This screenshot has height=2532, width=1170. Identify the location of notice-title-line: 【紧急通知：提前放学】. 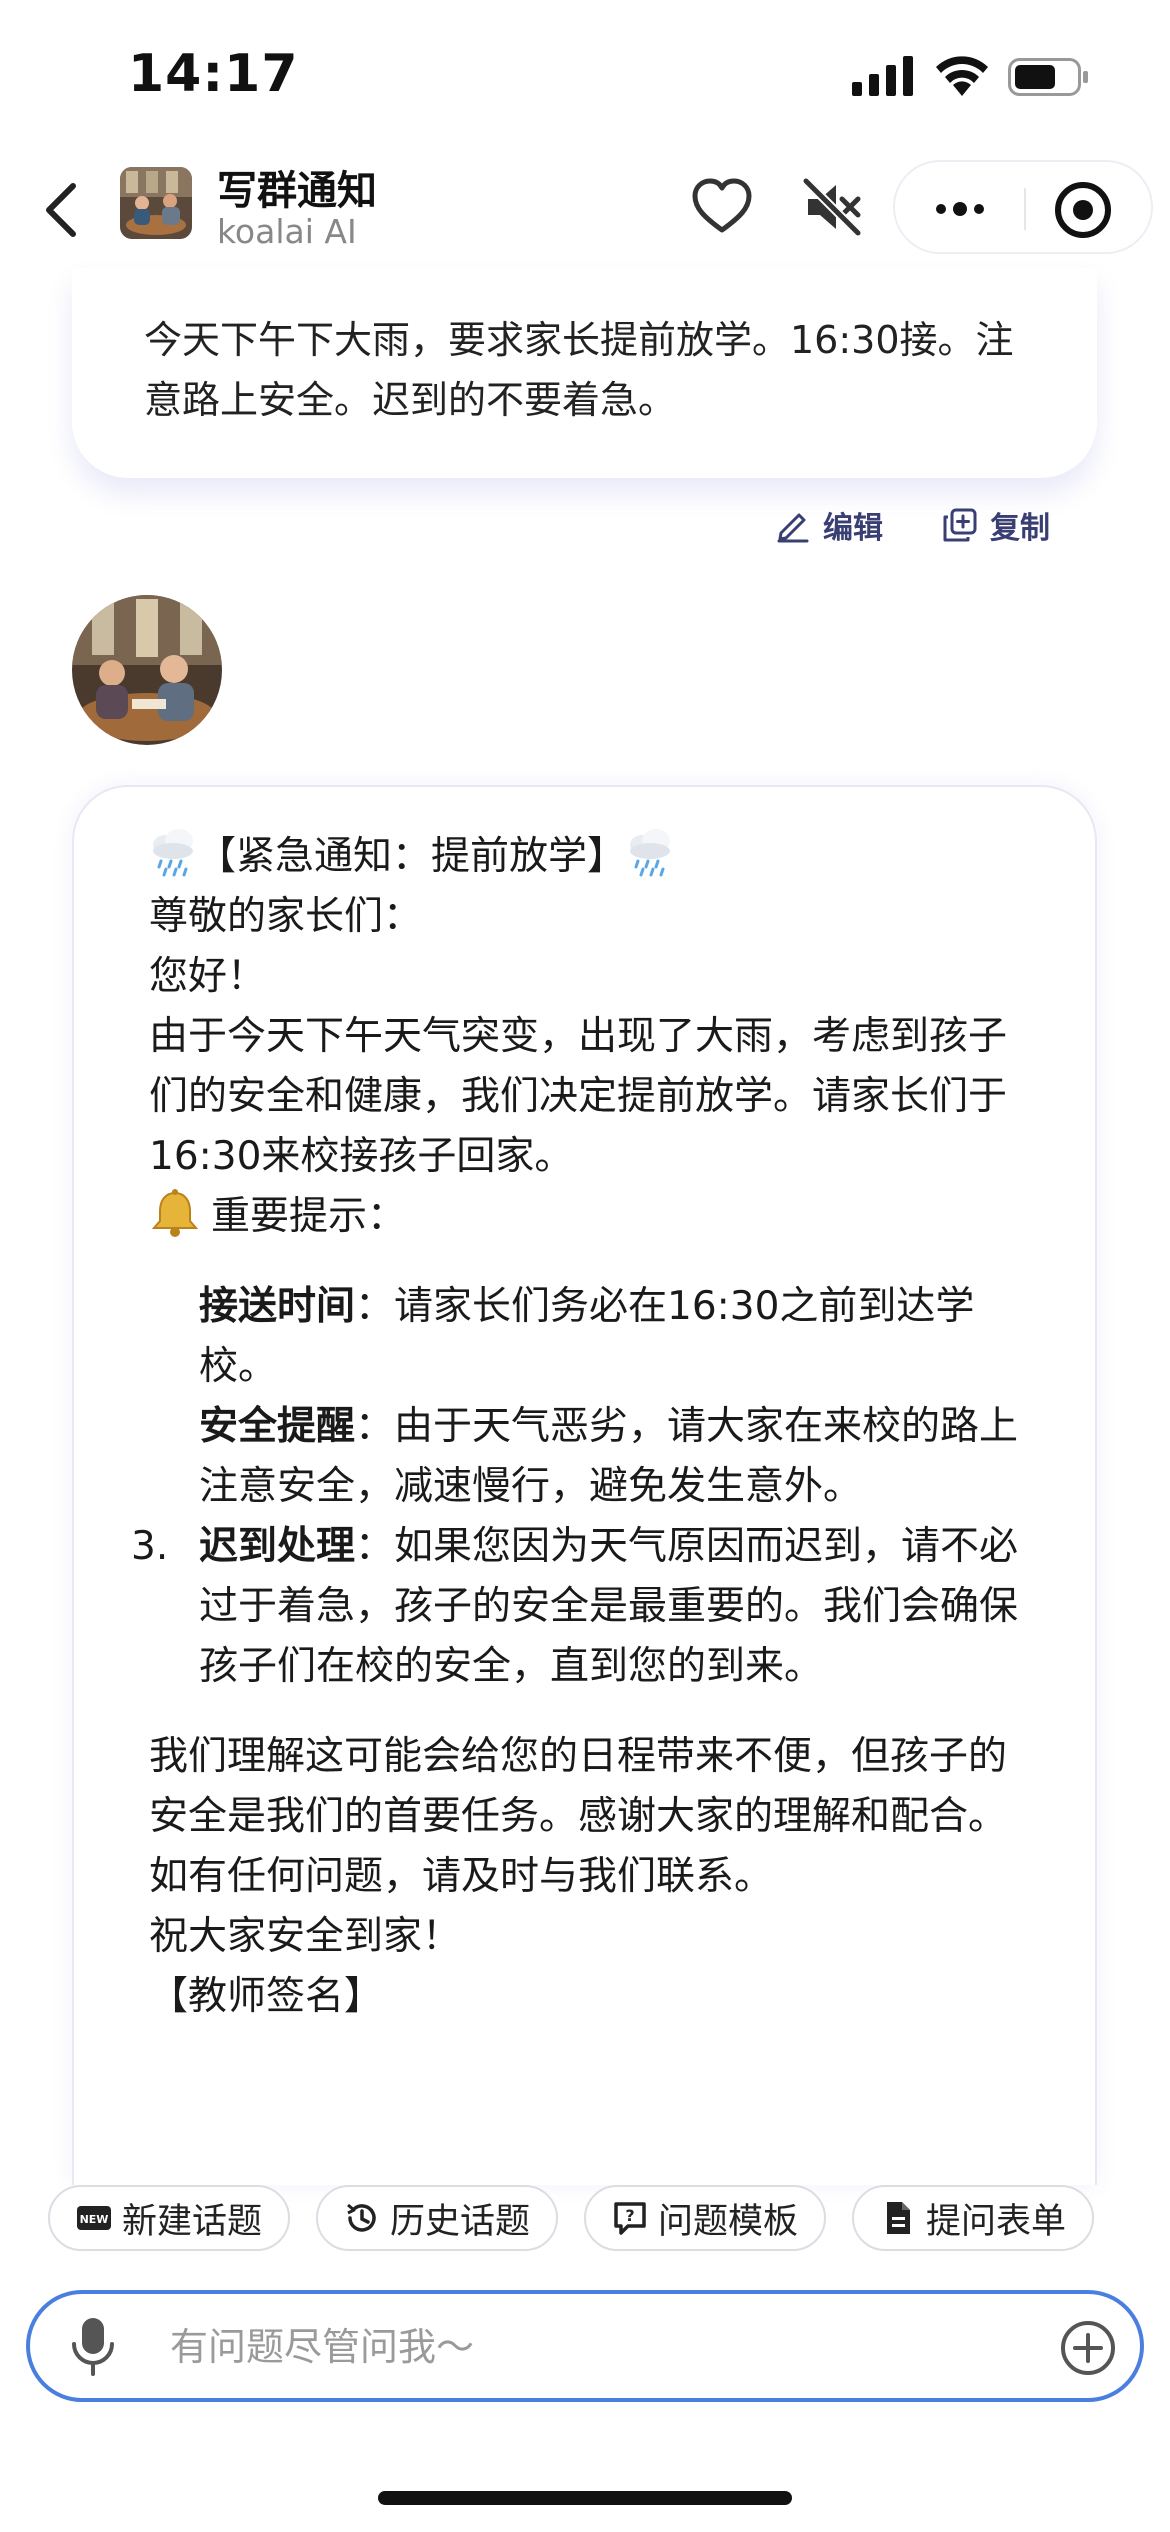
(589, 857).